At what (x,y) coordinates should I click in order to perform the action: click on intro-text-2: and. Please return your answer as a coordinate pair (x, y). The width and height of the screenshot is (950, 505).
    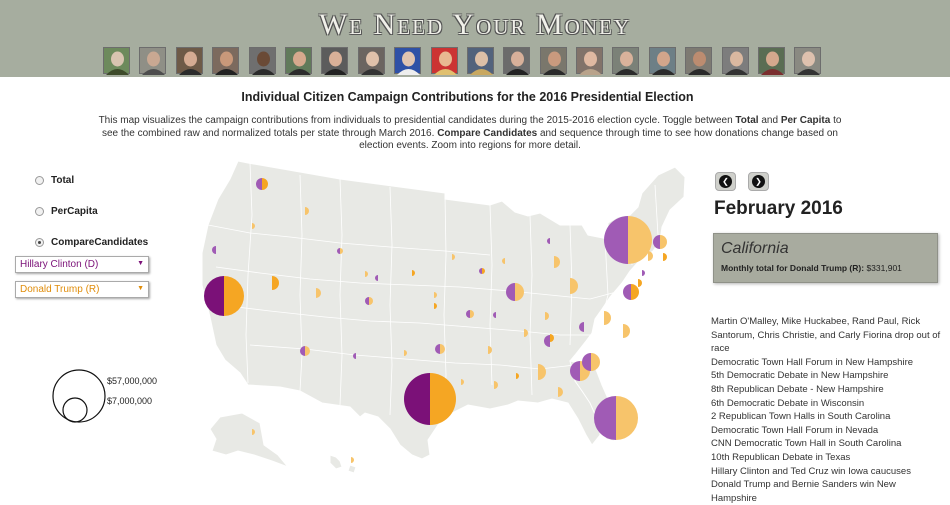
    Looking at the image, I should click on (769, 120).